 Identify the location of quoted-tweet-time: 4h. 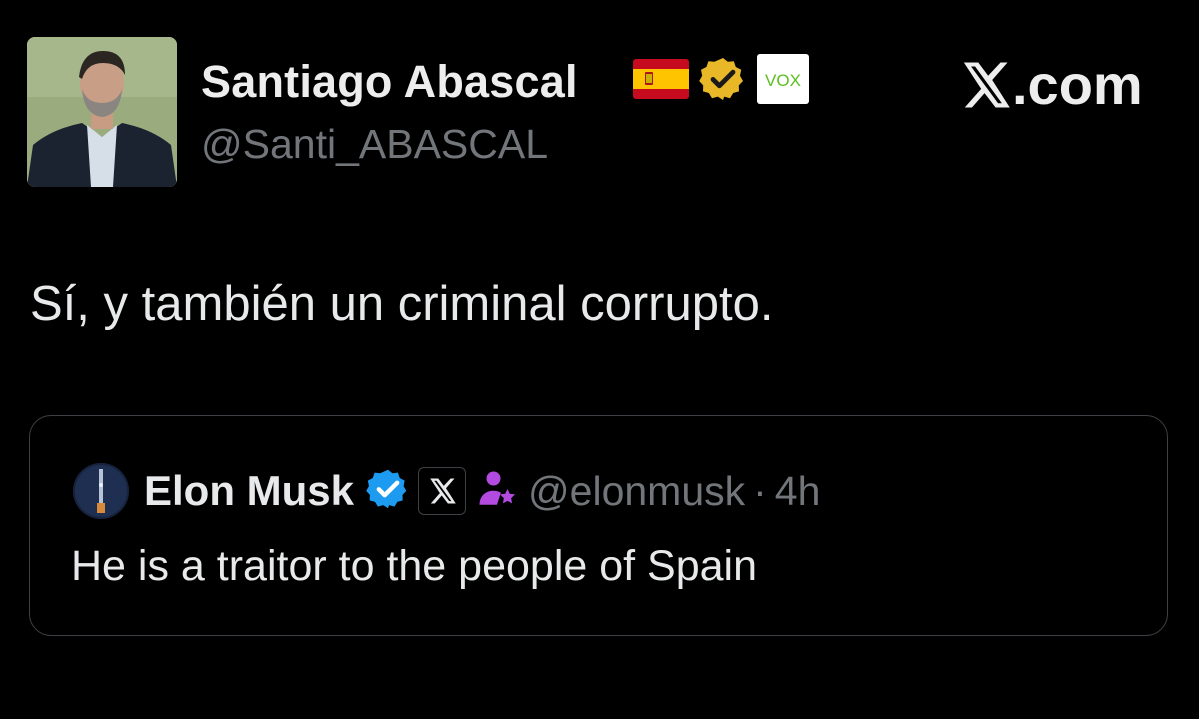
(798, 491).